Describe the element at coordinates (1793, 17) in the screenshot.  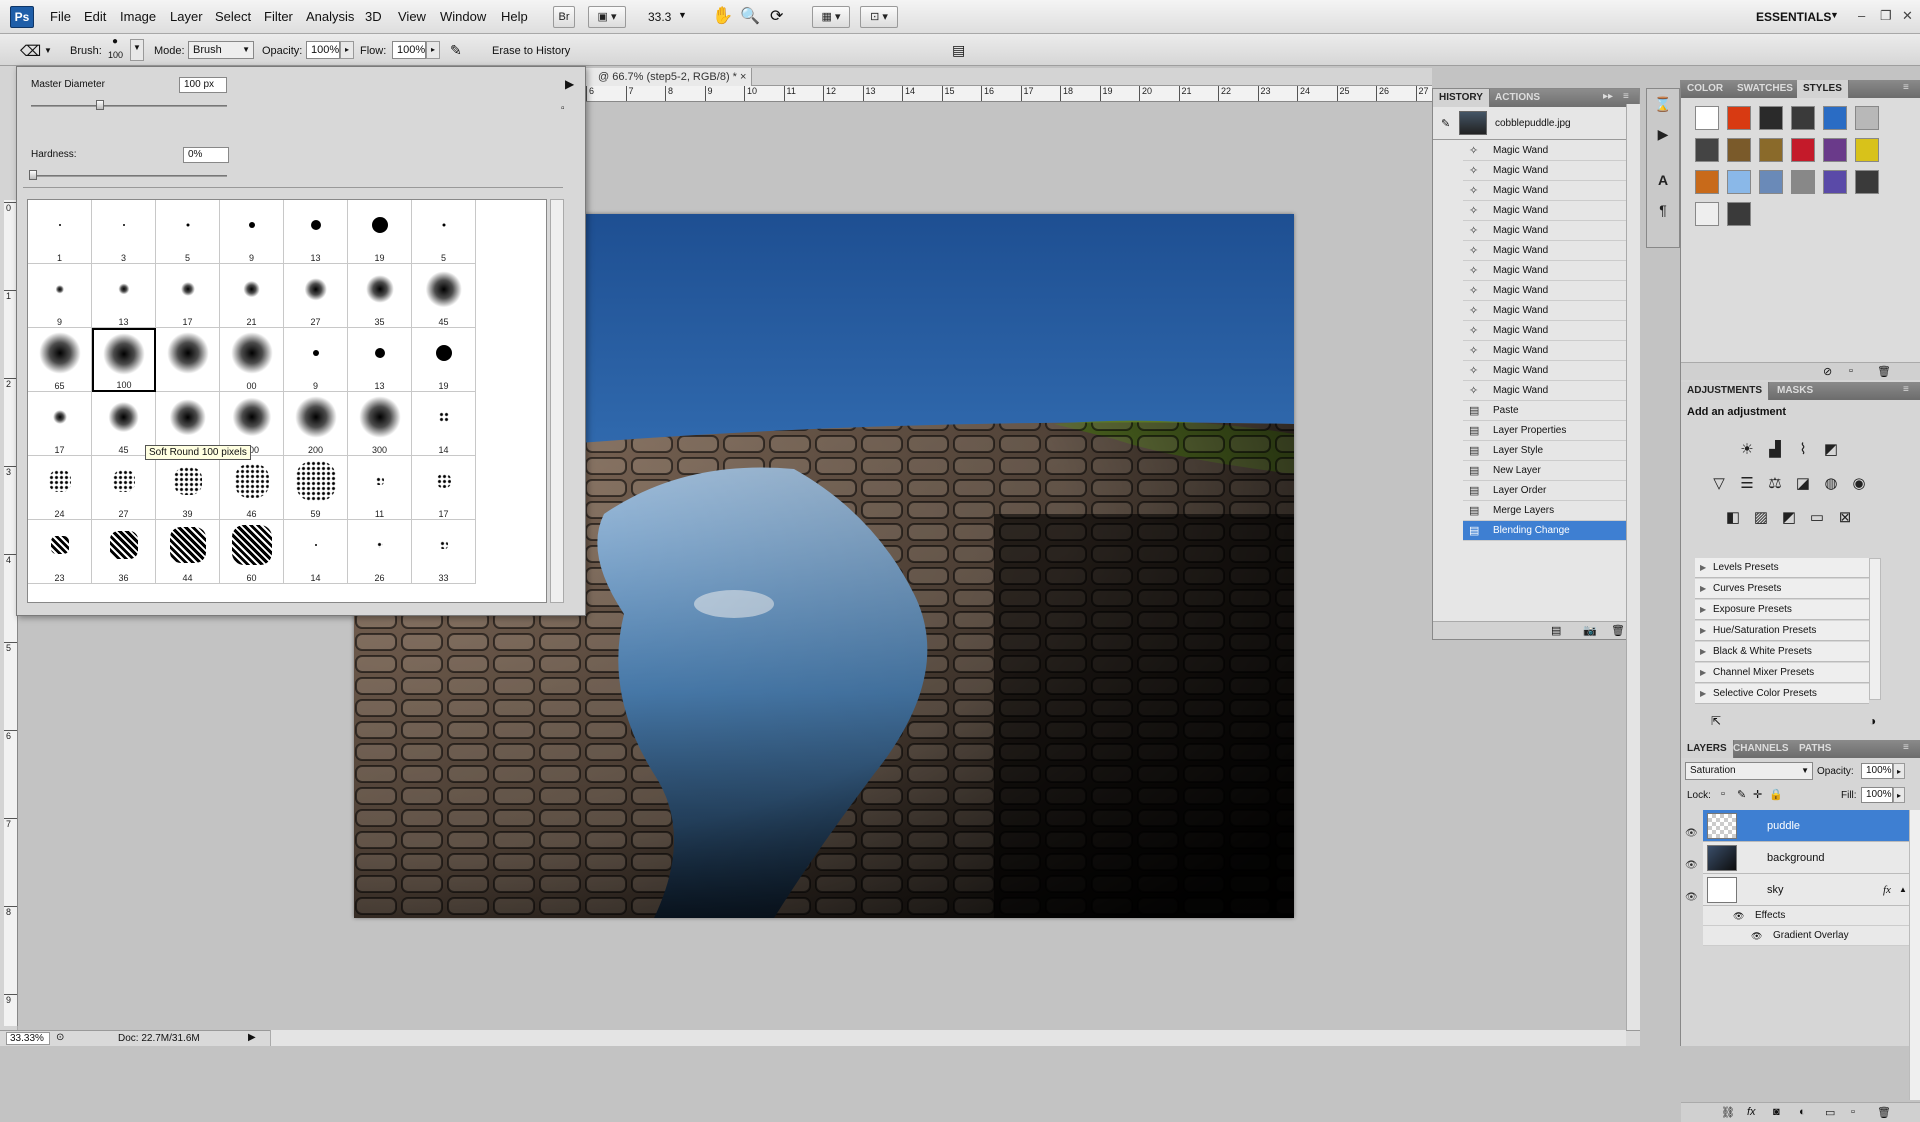
I see `workspace-switcher: ESSENTIALS` at that location.